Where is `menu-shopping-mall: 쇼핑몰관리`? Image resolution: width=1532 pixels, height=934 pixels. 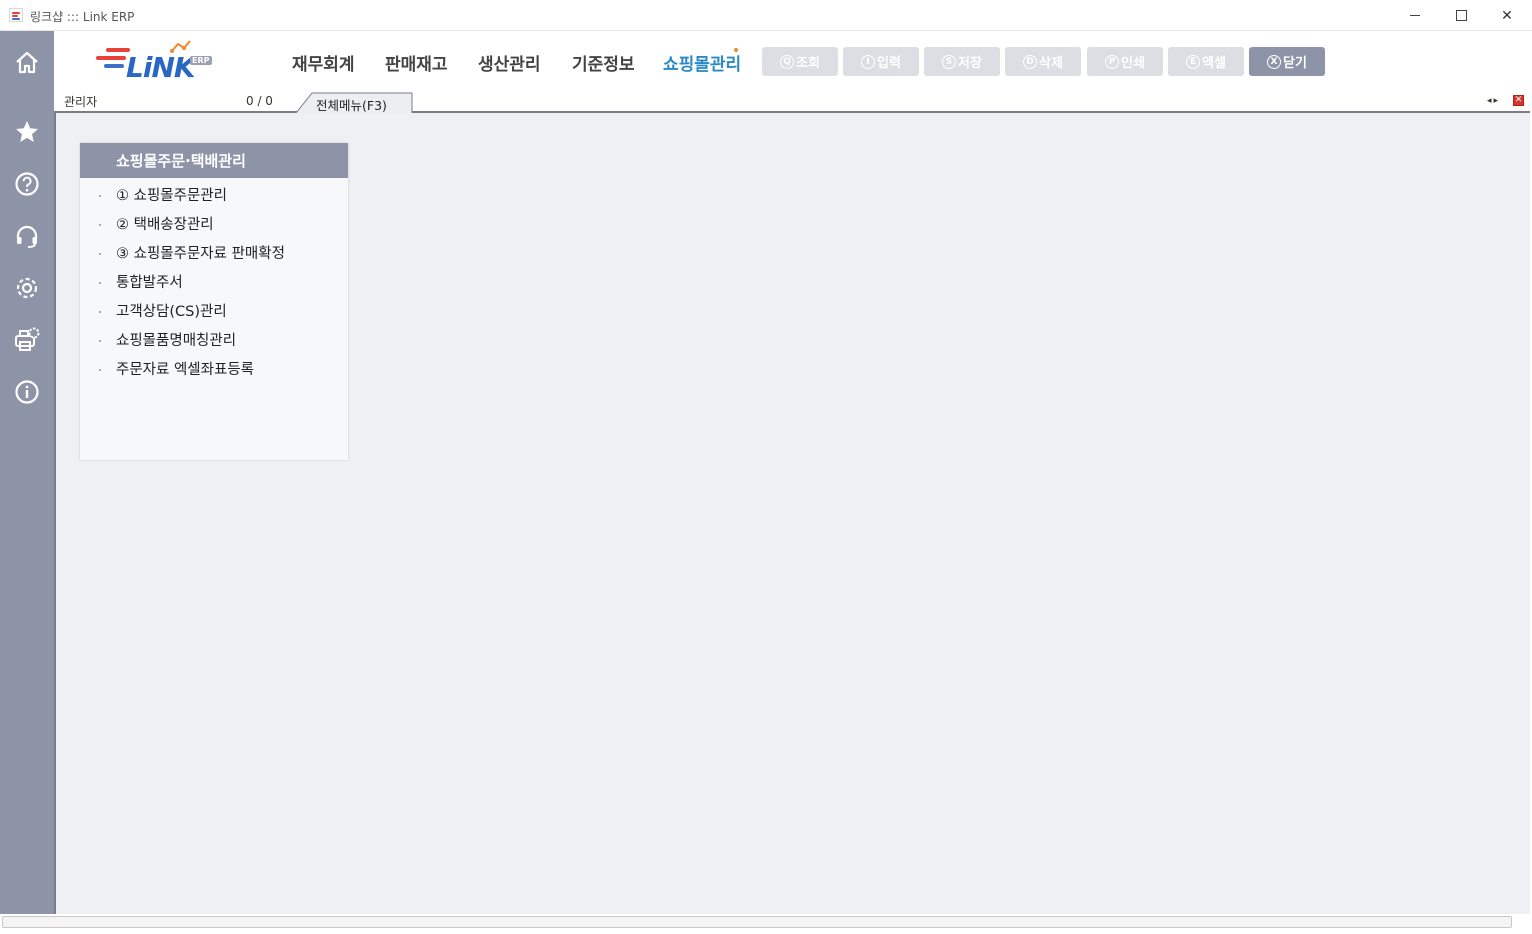
menu-shopping-mall: 쇼핑몰관리 is located at coordinates (702, 62).